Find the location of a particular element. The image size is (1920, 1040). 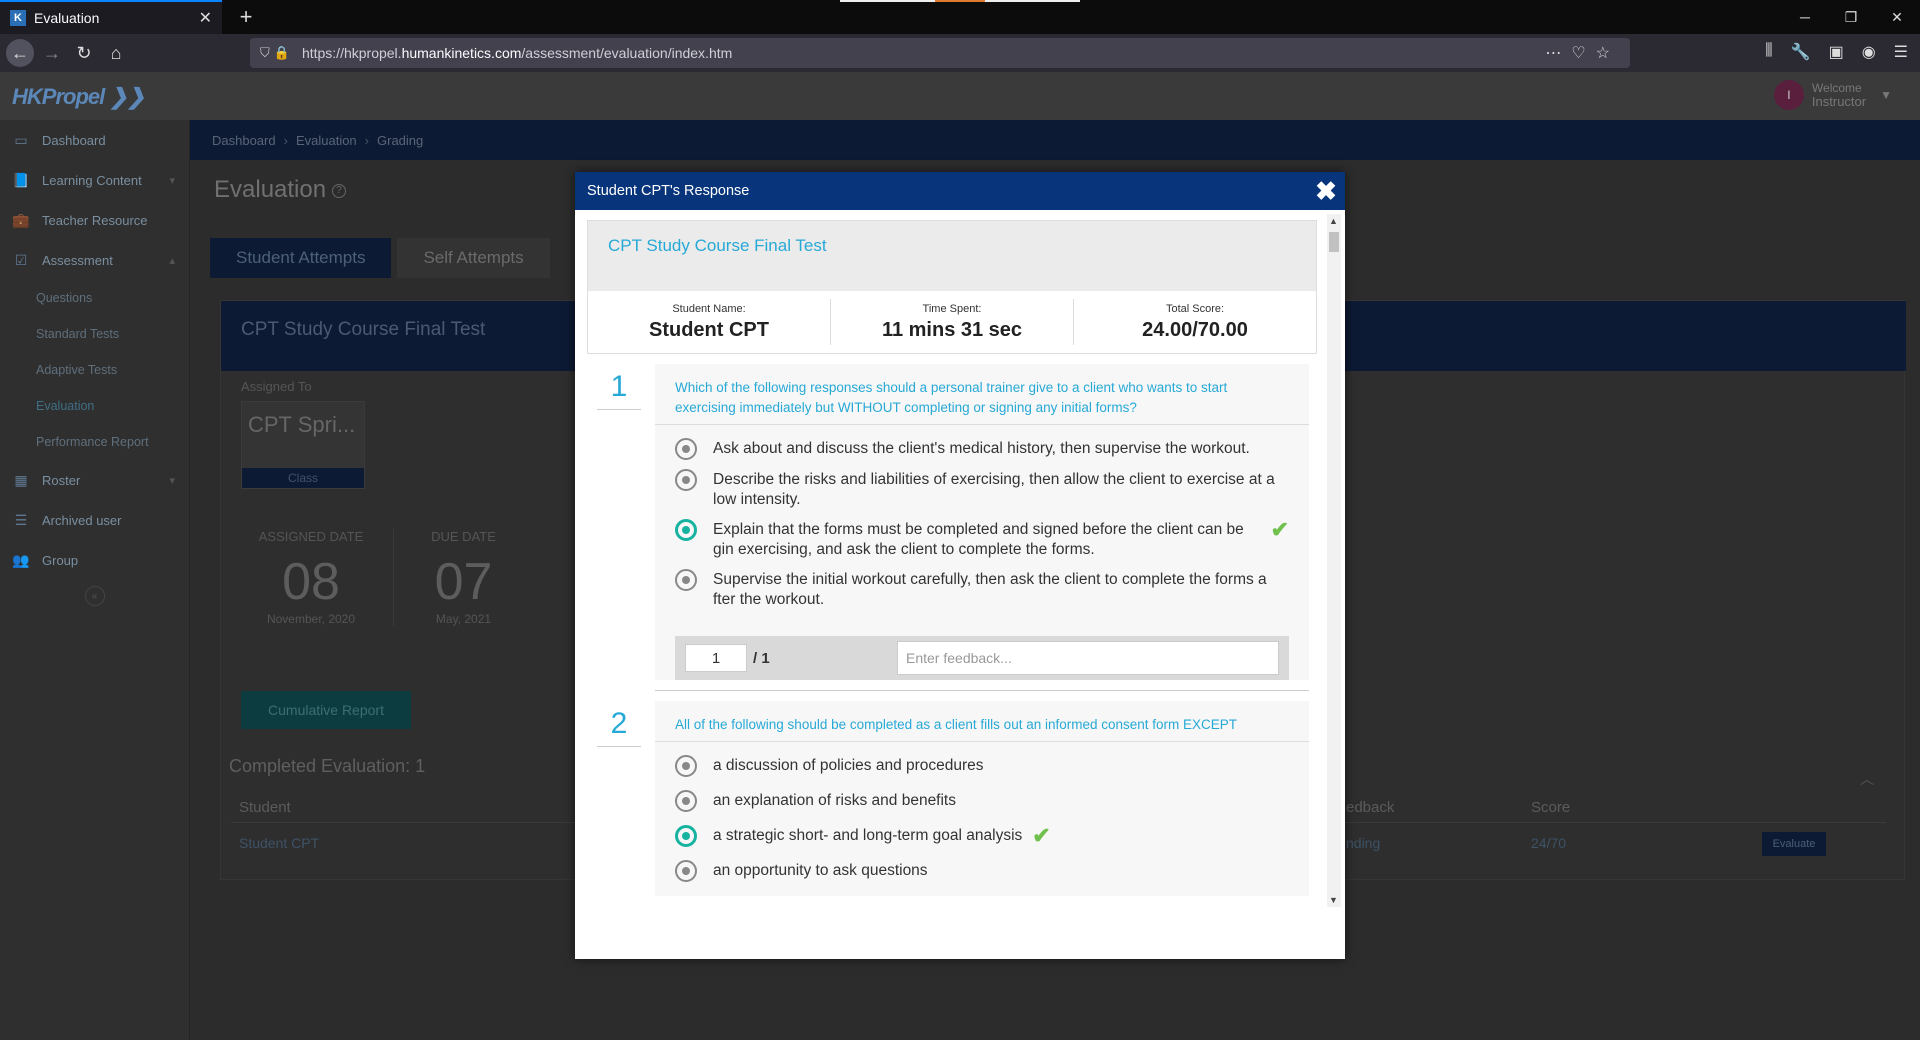

page-title: Evaluation? is located at coordinates (280, 190).